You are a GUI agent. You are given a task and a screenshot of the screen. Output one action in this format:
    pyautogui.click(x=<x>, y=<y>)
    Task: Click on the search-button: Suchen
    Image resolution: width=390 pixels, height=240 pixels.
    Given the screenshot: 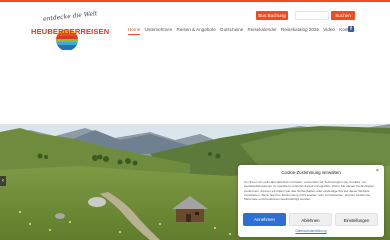 What is the action you would take?
    pyautogui.click(x=343, y=15)
    